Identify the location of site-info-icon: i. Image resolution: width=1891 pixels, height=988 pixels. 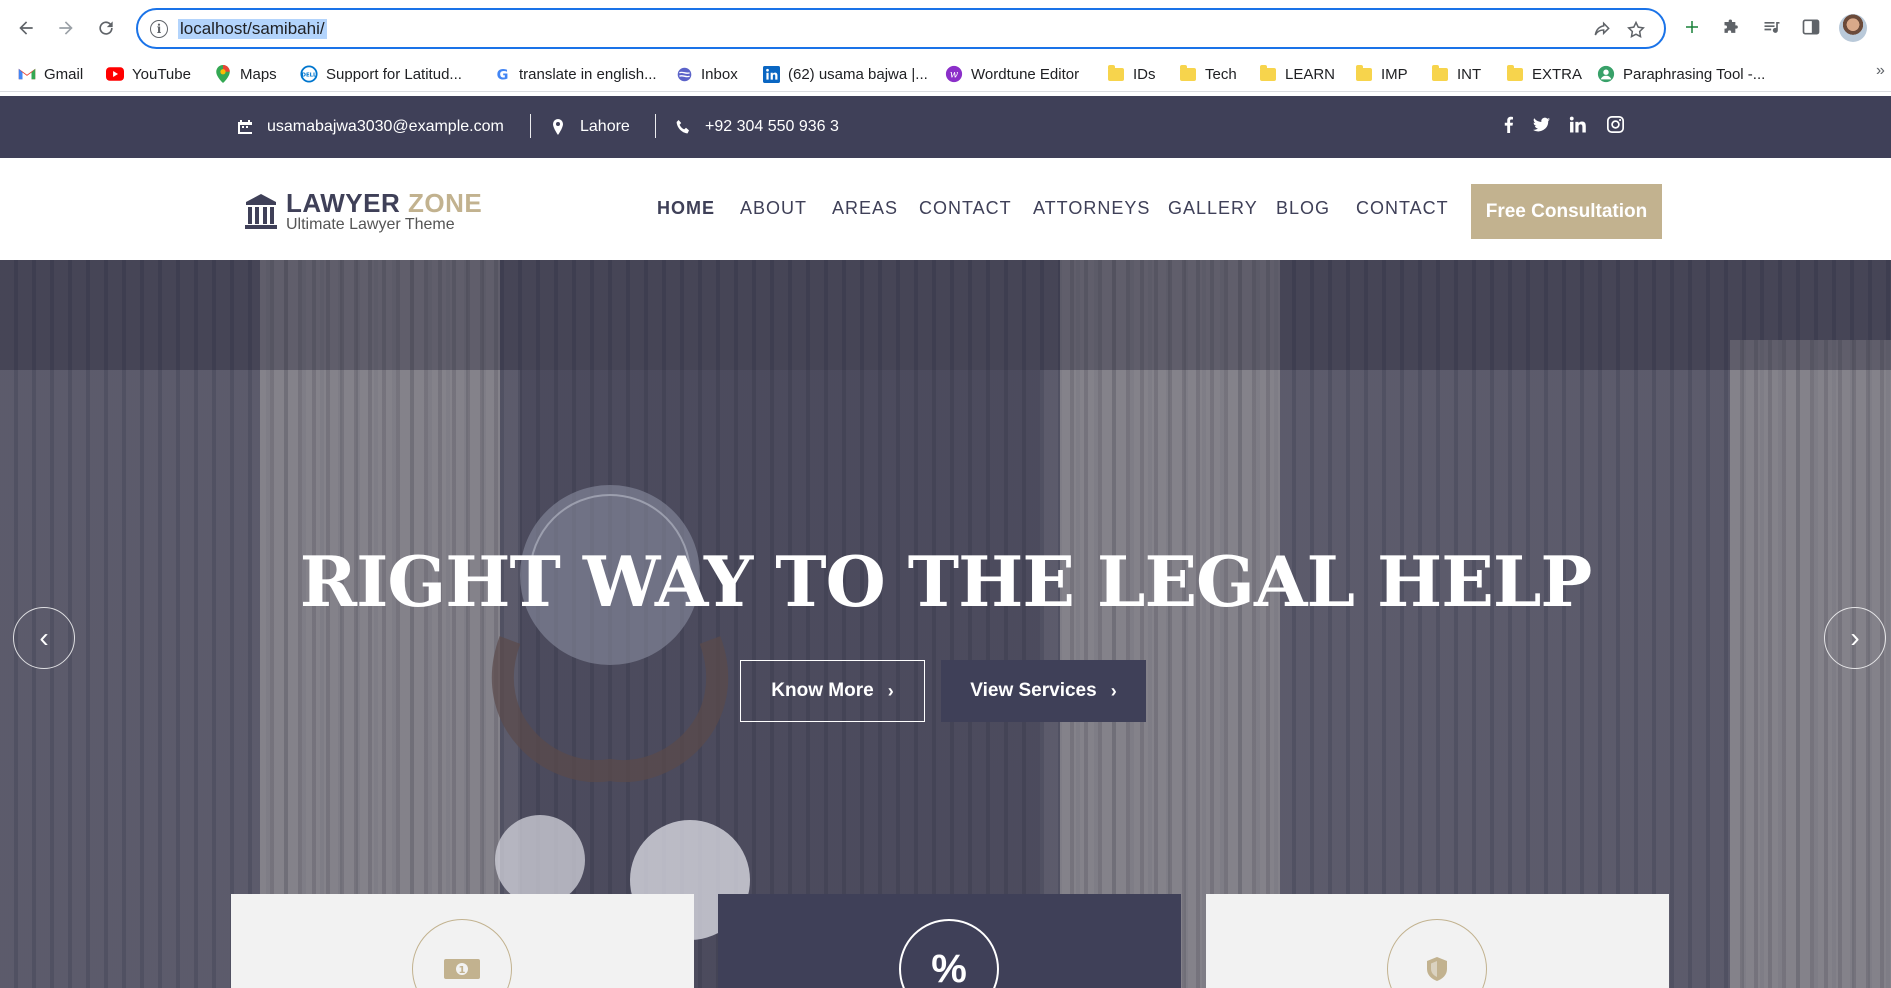
(159, 29).